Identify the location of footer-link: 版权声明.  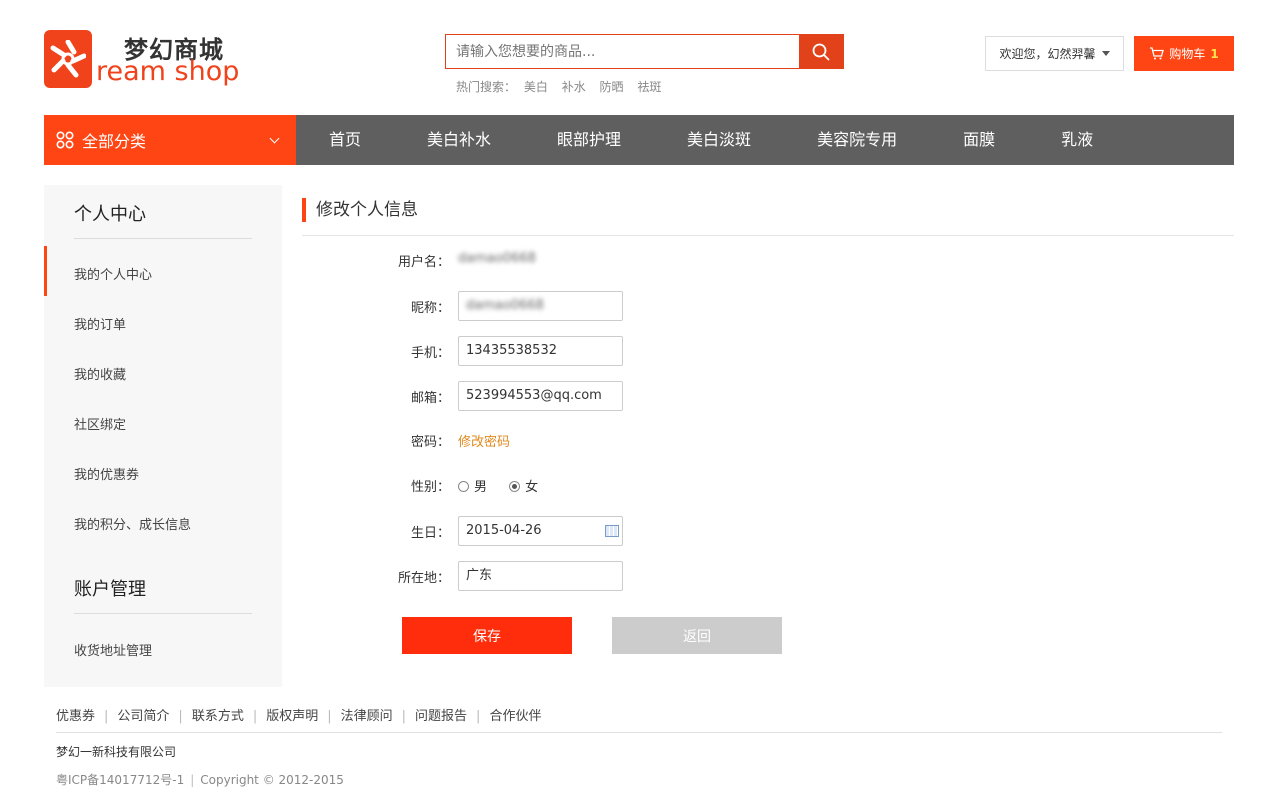
(292, 716).